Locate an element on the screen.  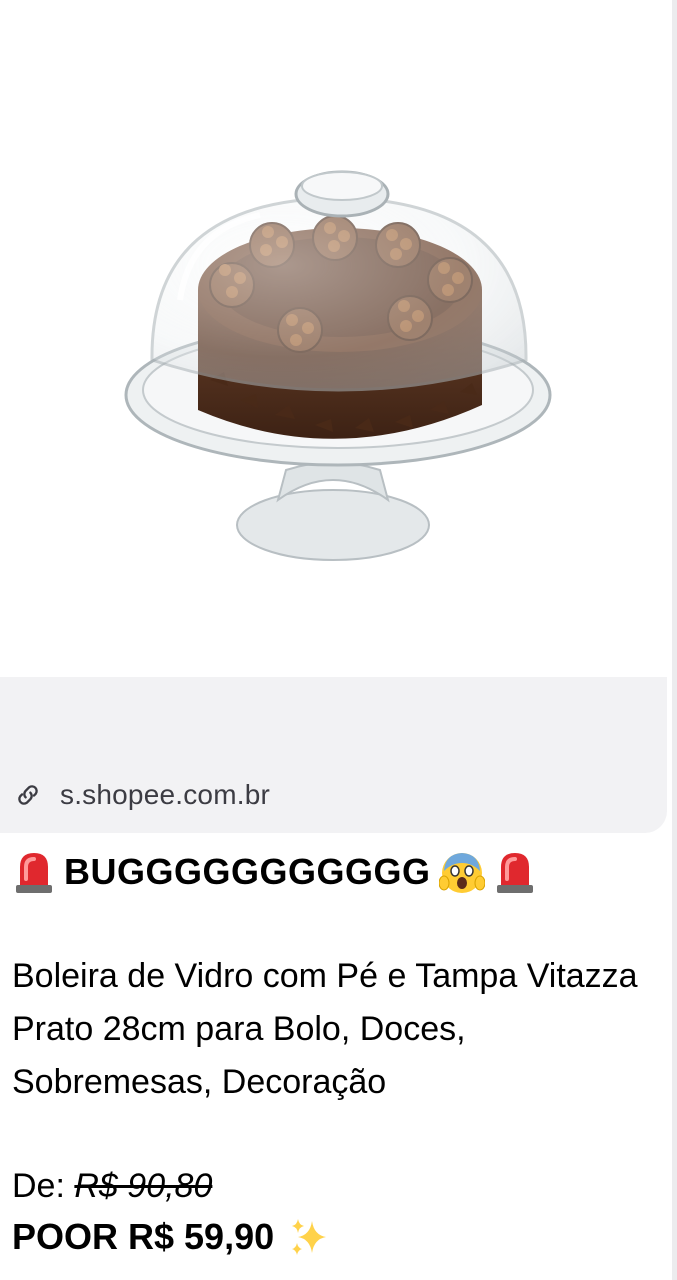
preview-domain: s.shopee.com.br is located at coordinates (165, 795).